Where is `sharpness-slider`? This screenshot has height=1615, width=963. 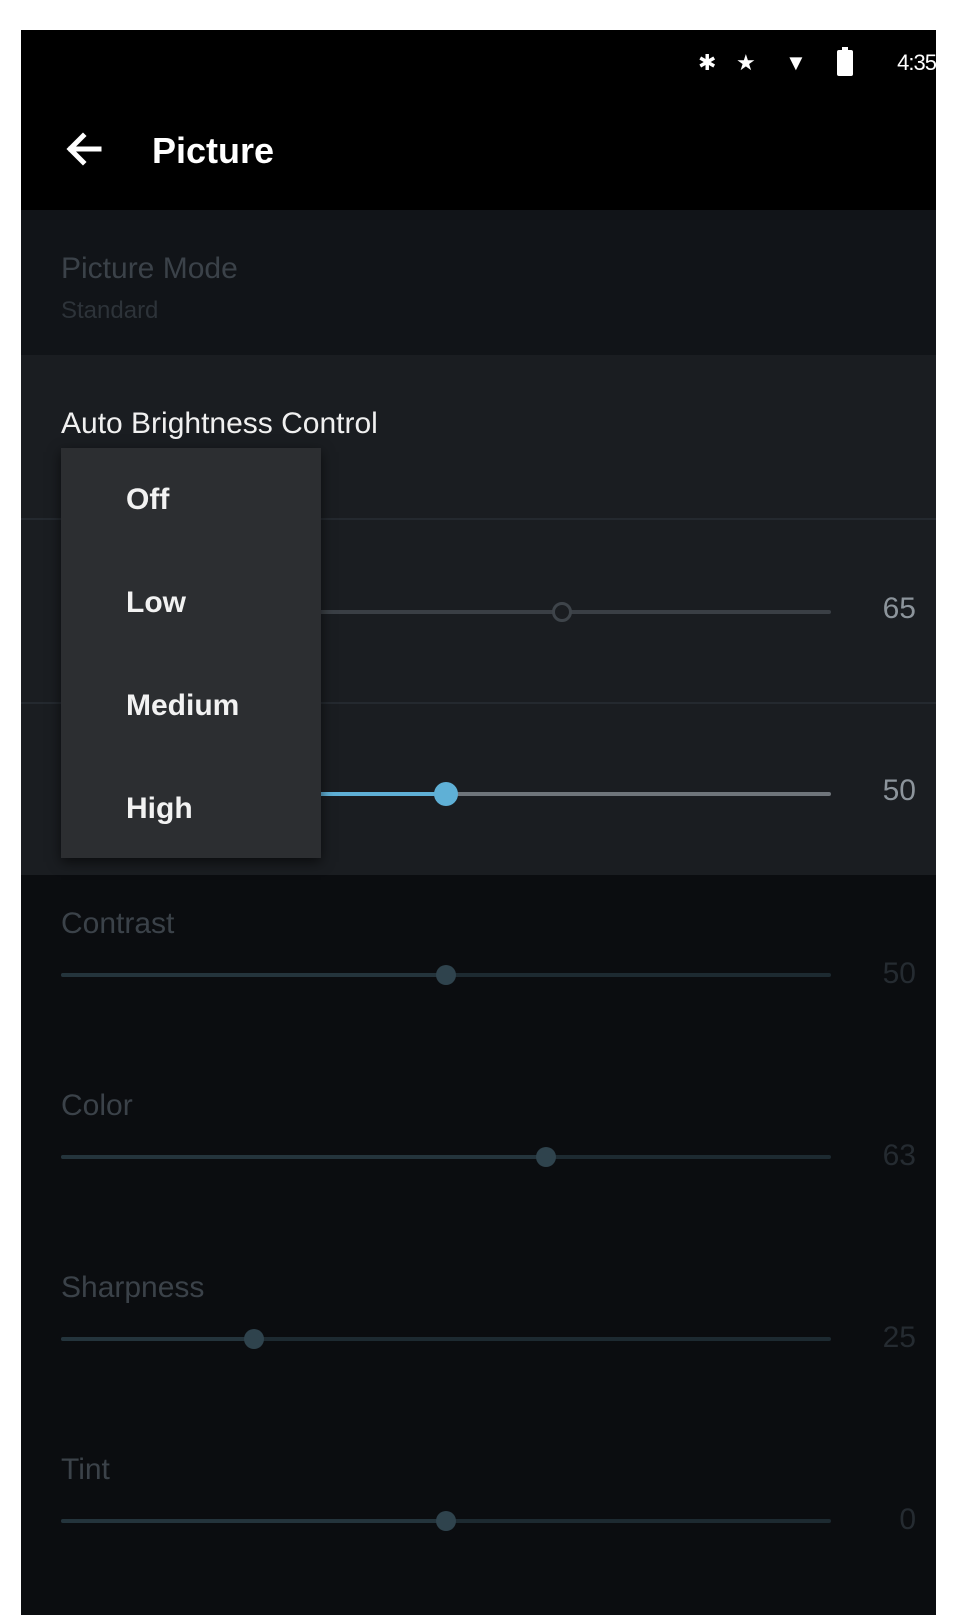 sharpness-slider is located at coordinates (446, 1339).